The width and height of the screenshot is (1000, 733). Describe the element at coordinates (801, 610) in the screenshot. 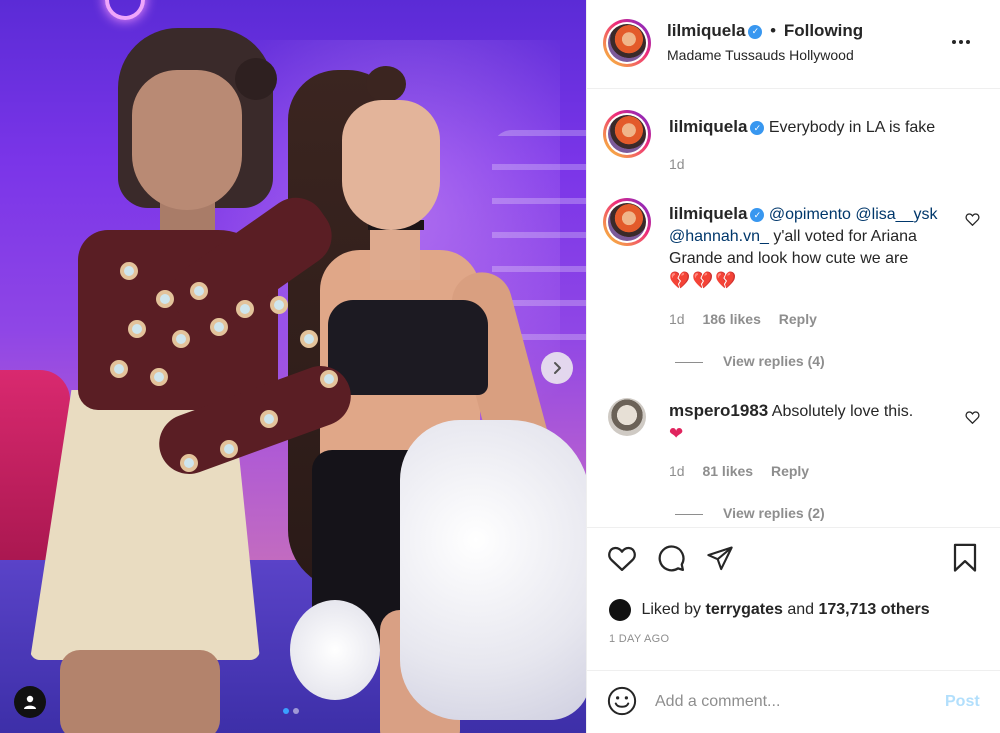

I see `liked-by-conj: and` at that location.